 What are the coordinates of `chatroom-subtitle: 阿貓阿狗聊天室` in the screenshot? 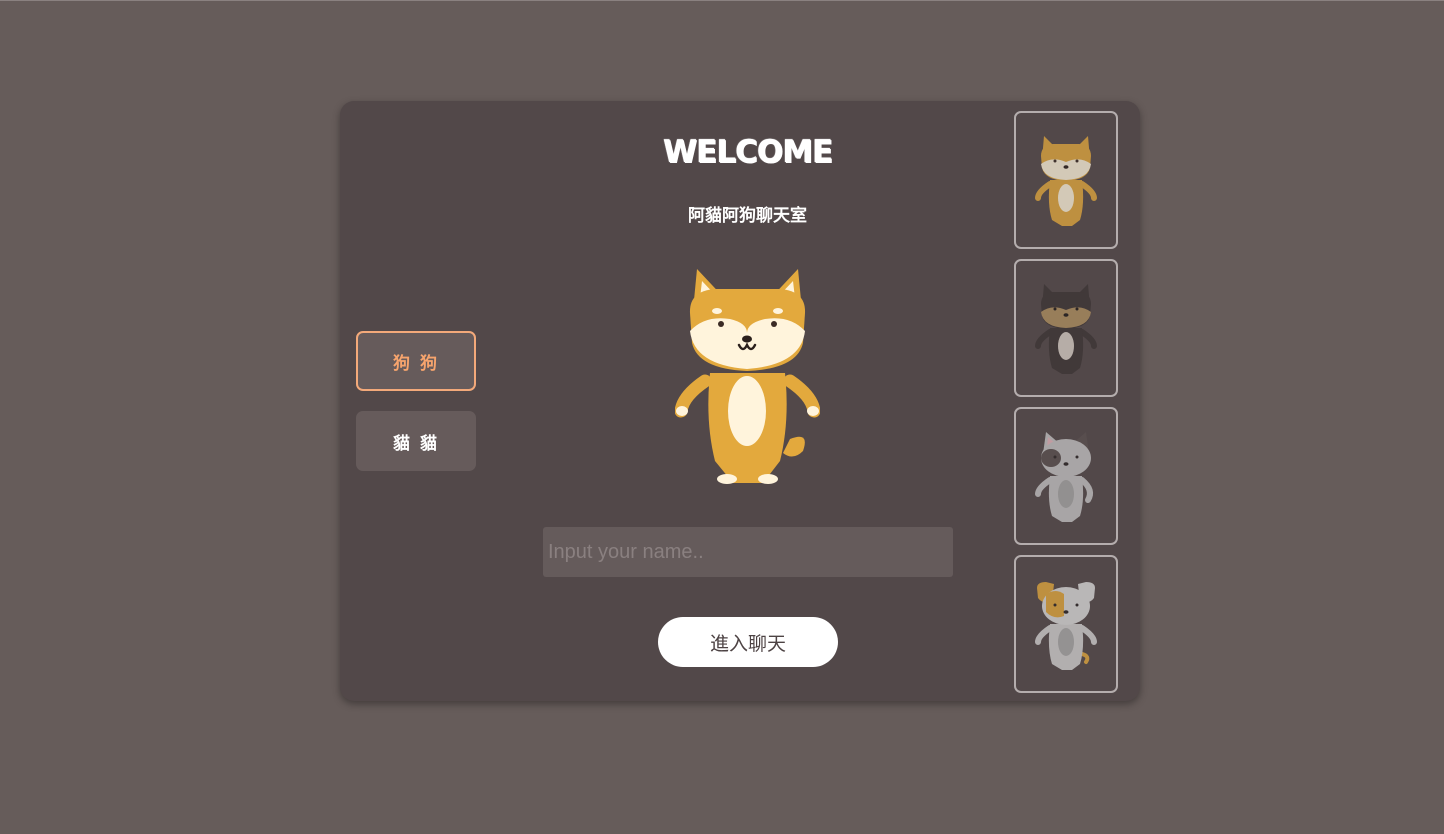 It's located at (747, 216).